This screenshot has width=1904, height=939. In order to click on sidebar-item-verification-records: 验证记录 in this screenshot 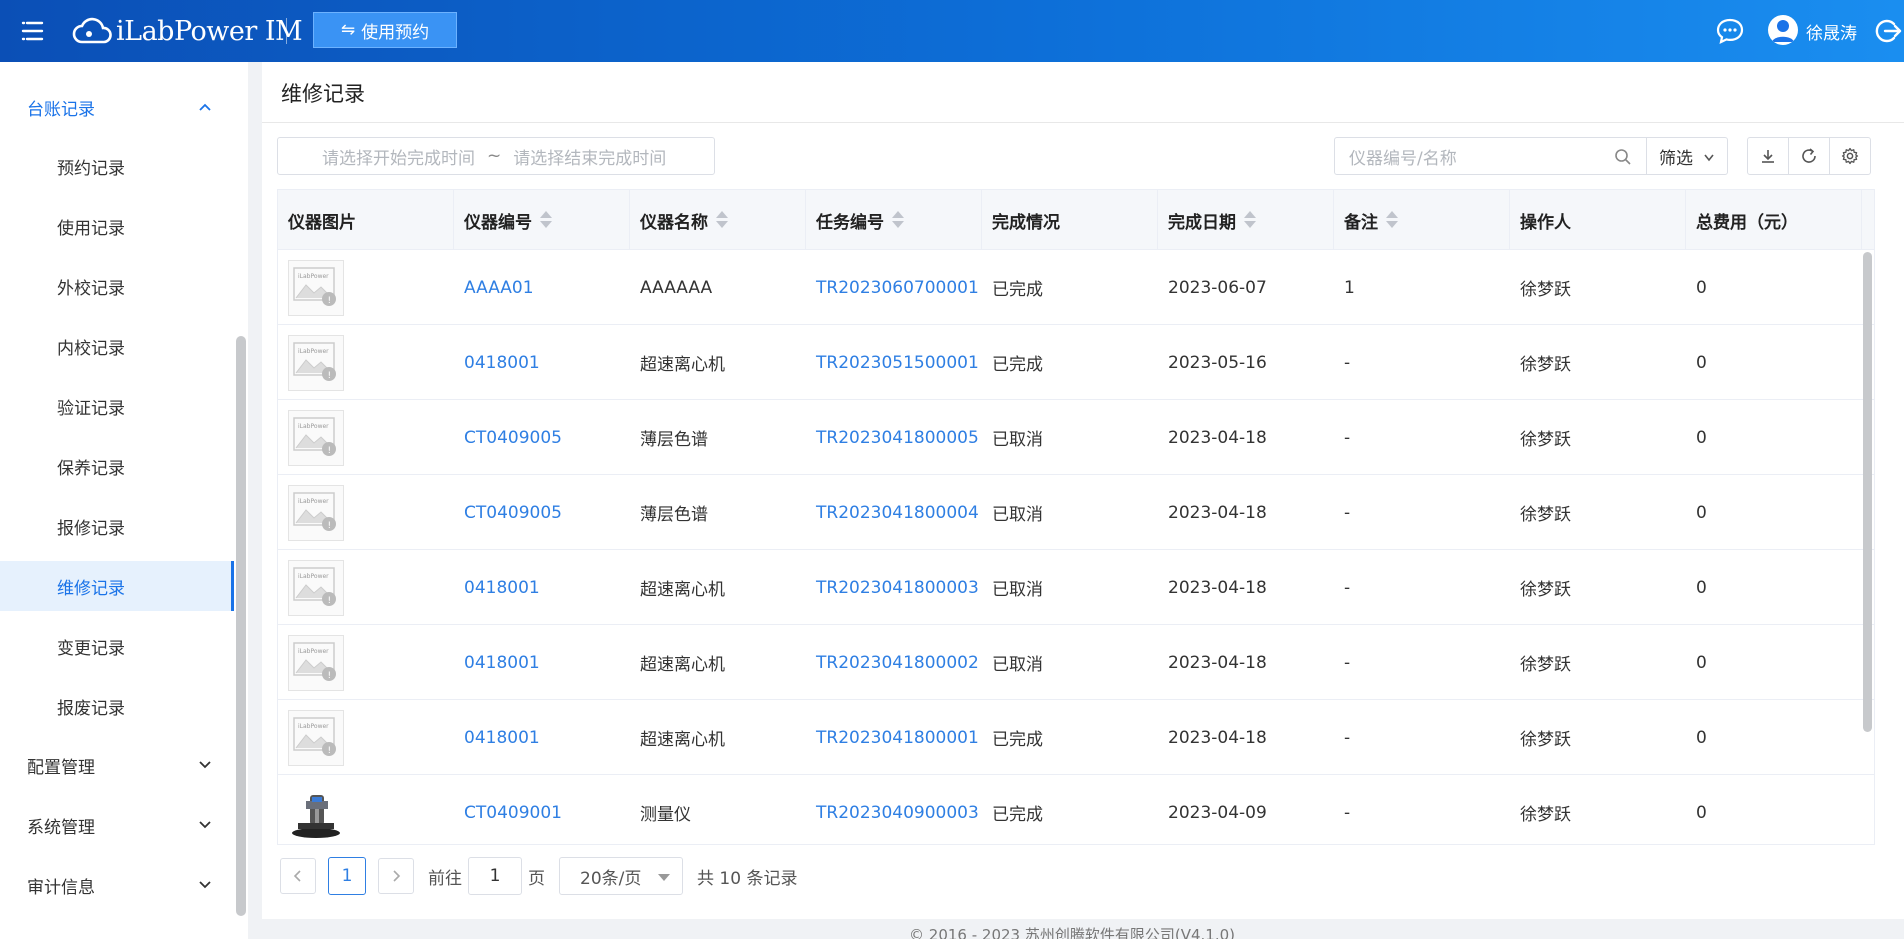, I will do `click(117, 406)`.